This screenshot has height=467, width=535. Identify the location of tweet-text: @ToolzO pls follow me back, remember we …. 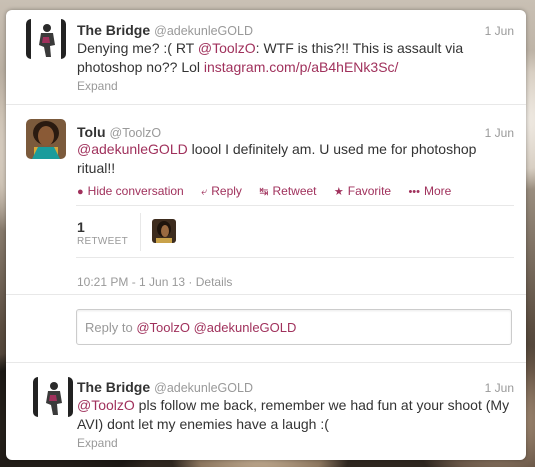
(297, 415).